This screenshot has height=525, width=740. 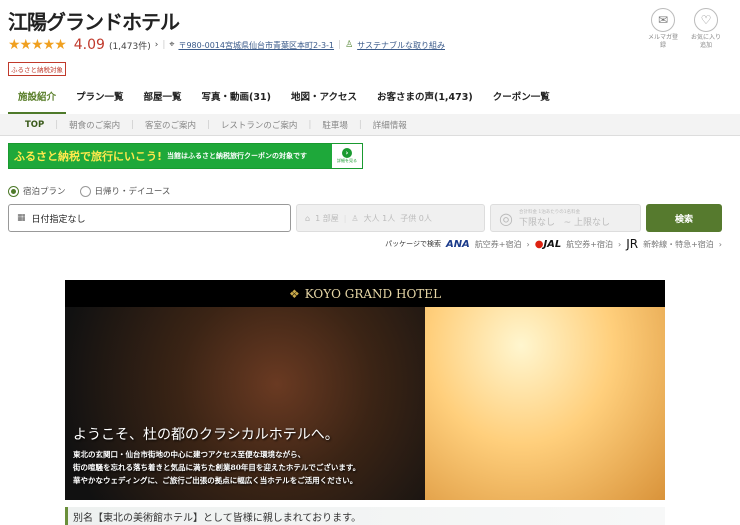 What do you see at coordinates (237, 156) in the screenshot?
I see `banner-text: 当館はふるさと納税旅行クーポンの対象です` at bounding box center [237, 156].